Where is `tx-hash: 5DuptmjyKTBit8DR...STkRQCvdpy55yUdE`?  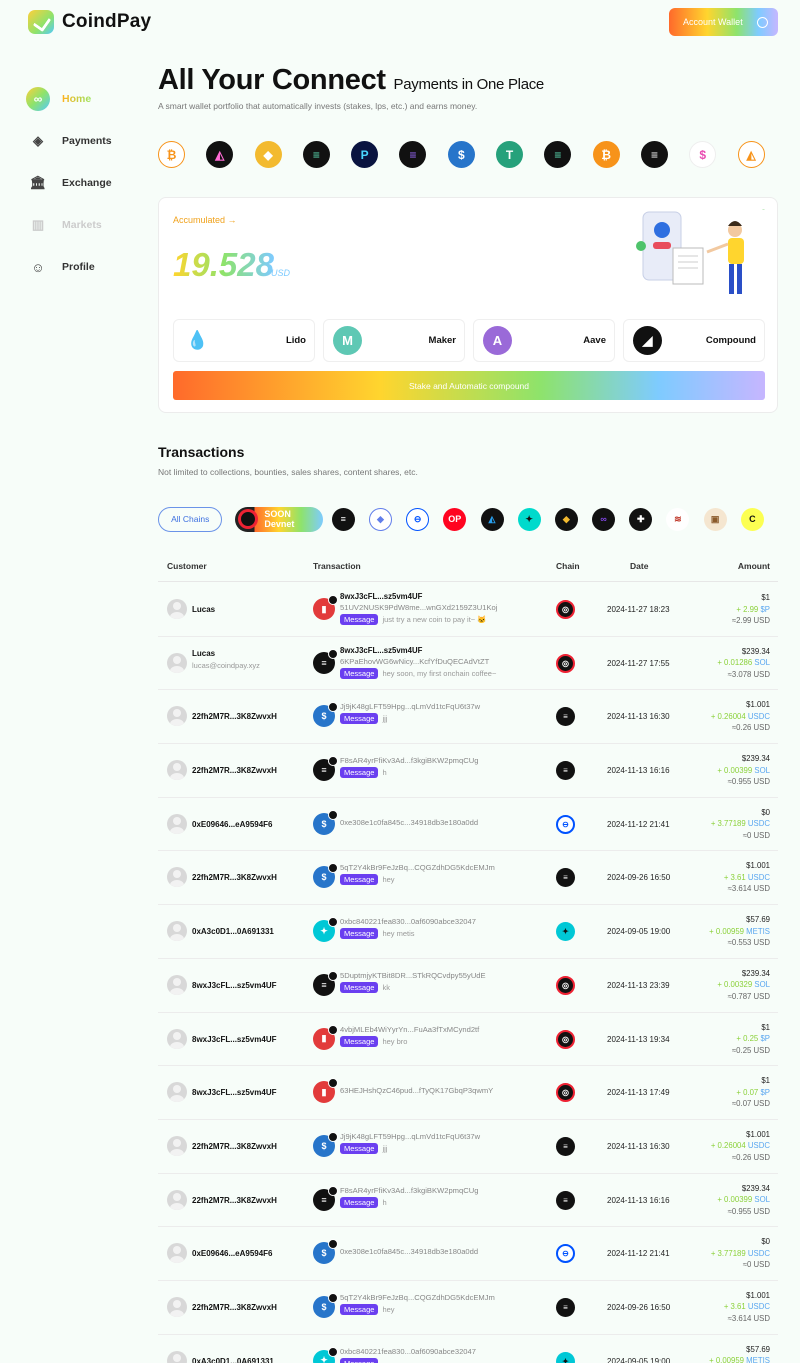 tx-hash: 5DuptmjyKTBit8DR...STkRQCvdpy55yUdE is located at coordinates (413, 975).